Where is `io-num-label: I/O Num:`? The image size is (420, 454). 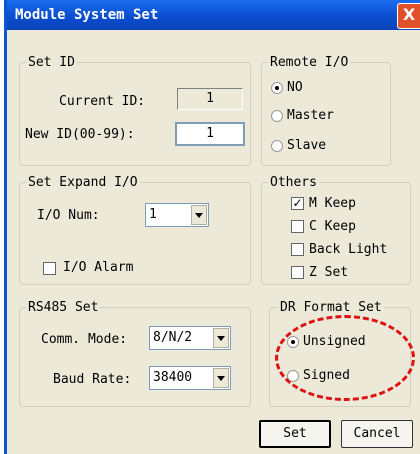 io-num-label: I/O Num: is located at coordinates (68, 215).